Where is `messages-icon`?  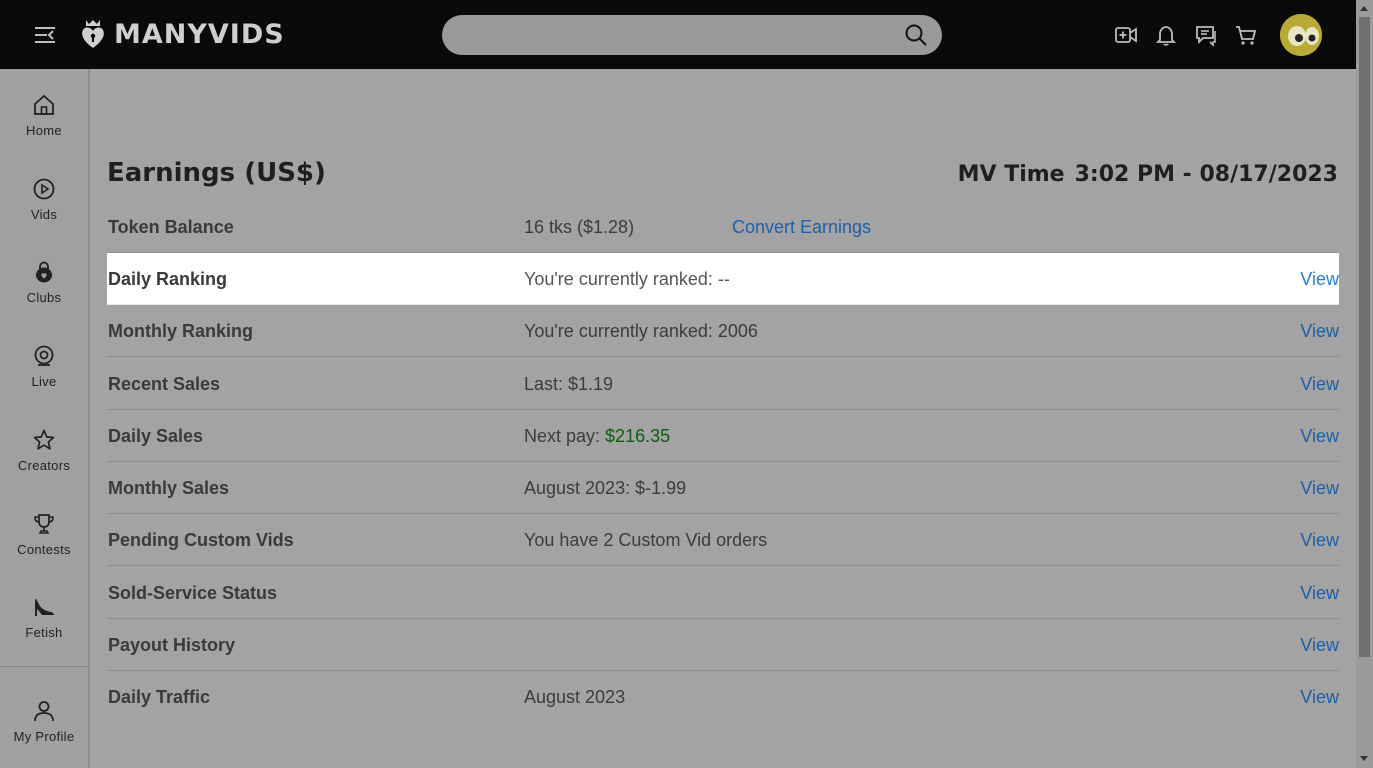 messages-icon is located at coordinates (1206, 35).